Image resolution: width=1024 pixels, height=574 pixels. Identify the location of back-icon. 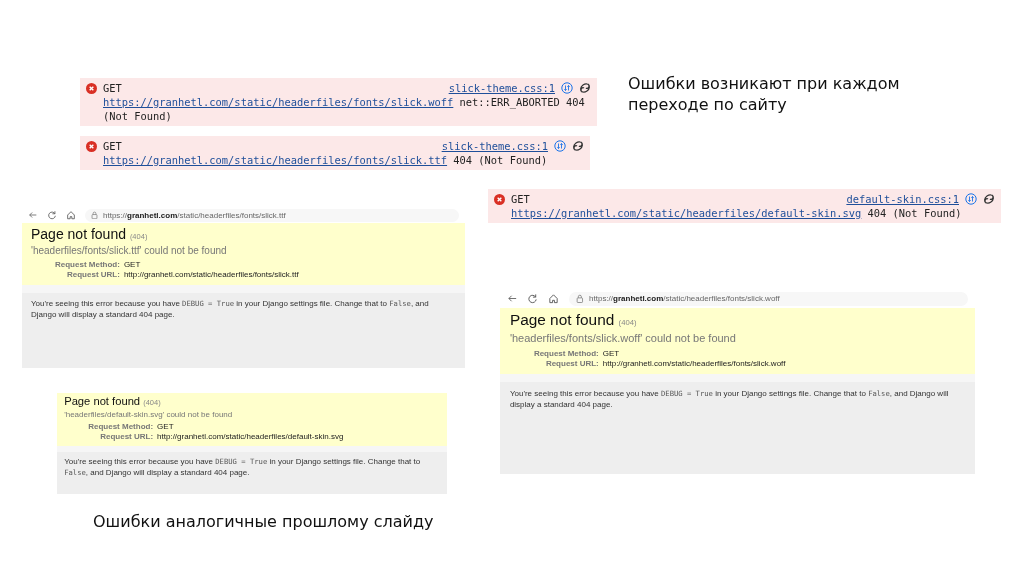
(33, 215).